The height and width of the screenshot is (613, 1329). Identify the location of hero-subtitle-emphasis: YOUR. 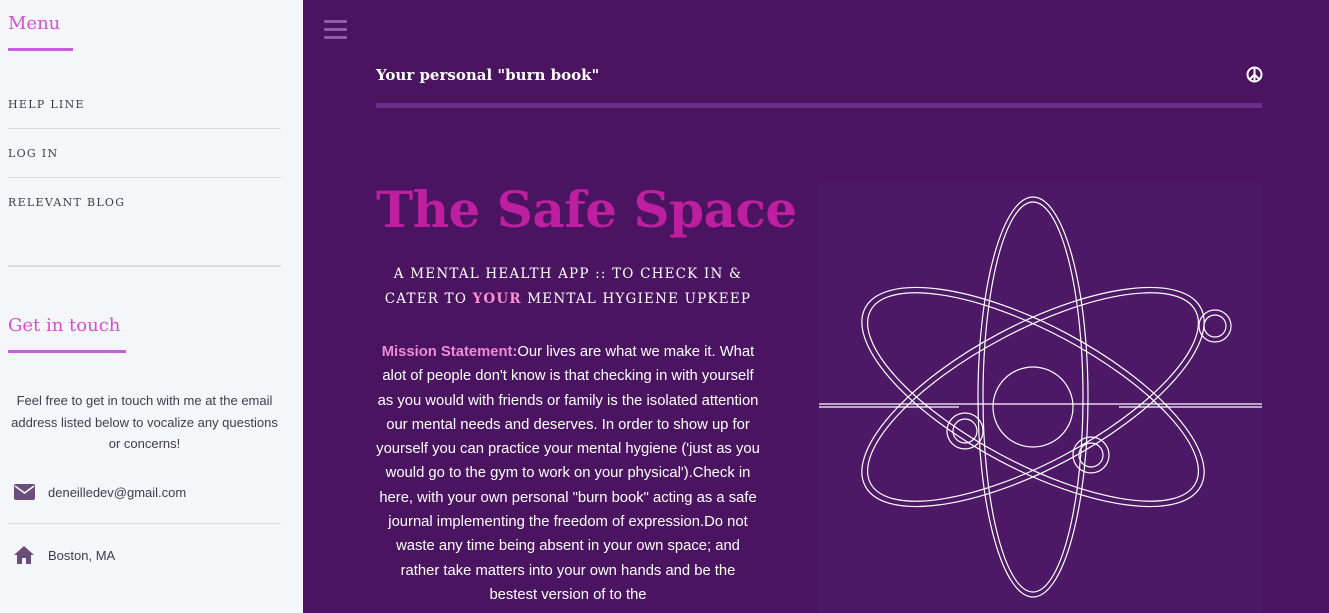
(497, 299).